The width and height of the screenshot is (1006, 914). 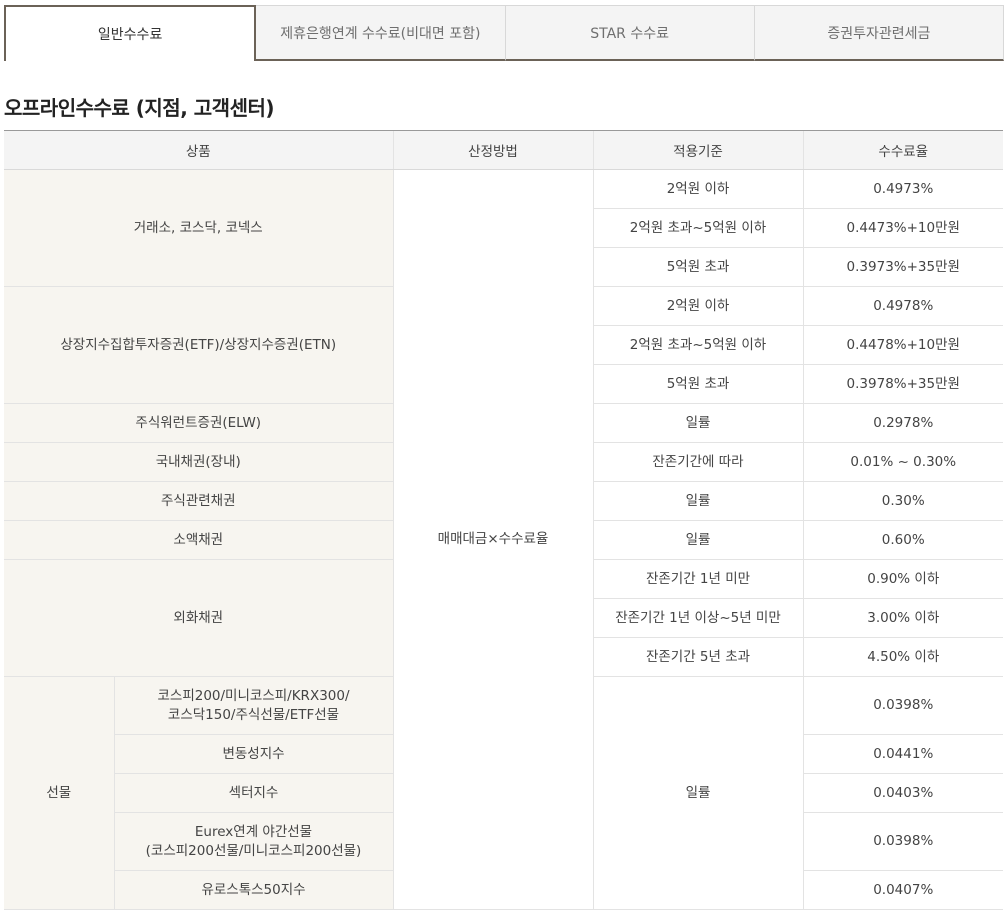 What do you see at coordinates (199, 540) in the screenshot?
I see `product-cell: 소액채권` at bounding box center [199, 540].